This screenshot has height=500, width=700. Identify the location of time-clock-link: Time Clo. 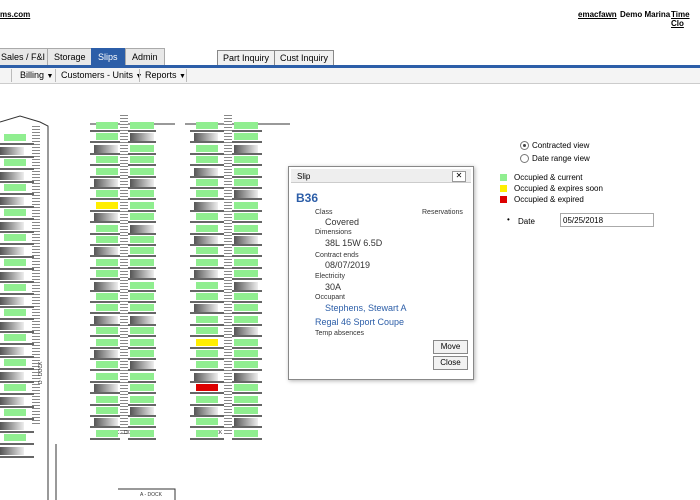
(685, 19).